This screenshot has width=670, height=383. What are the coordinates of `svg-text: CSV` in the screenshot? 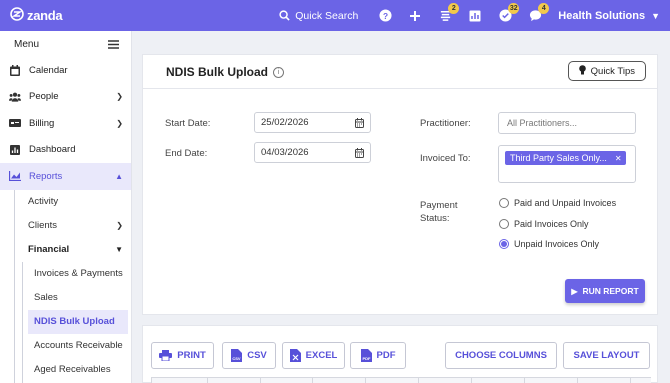 It's located at (237, 358).